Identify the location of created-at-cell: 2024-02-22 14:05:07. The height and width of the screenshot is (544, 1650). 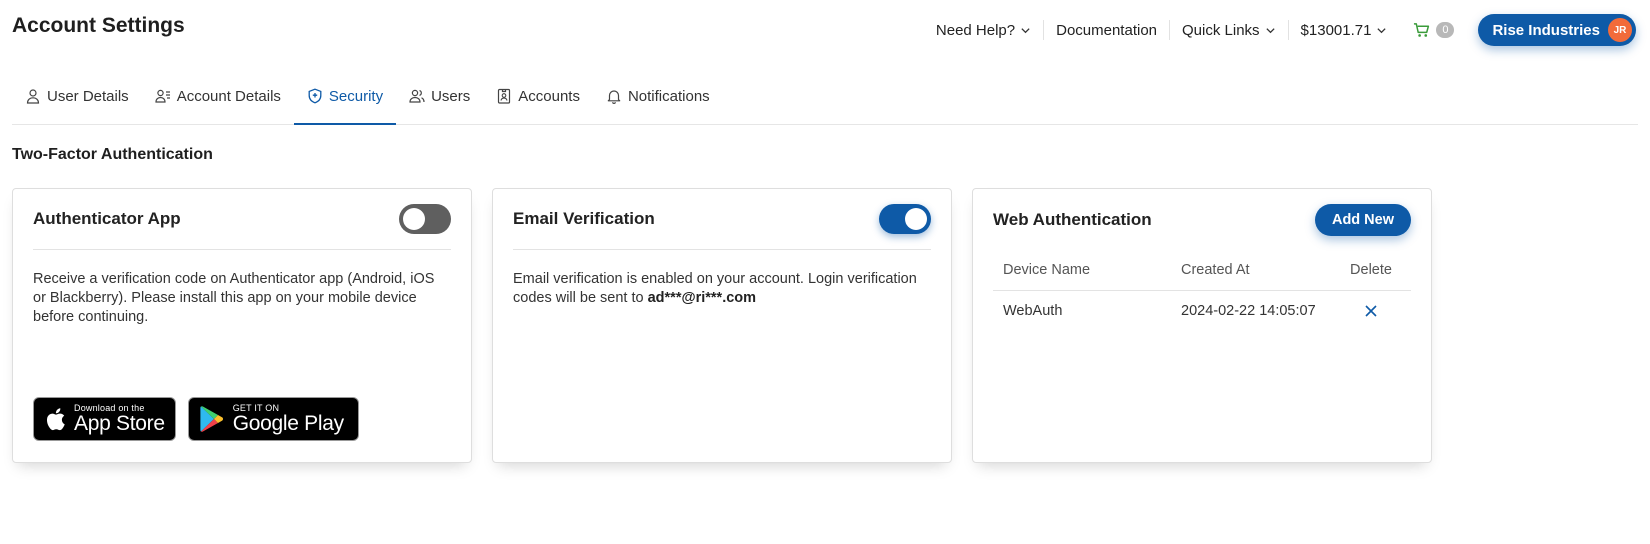
(1248, 311).